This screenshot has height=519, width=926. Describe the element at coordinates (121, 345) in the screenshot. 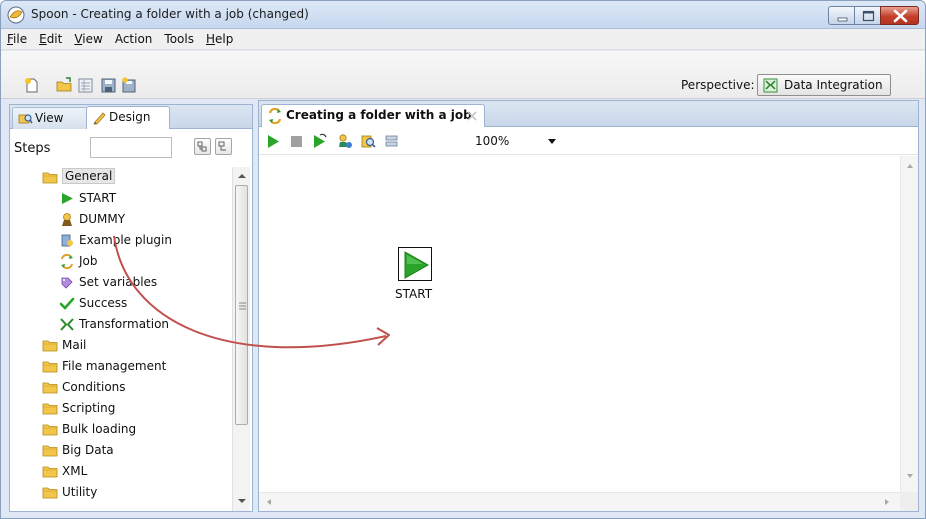

I see `tree-folder-item: Mail` at that location.